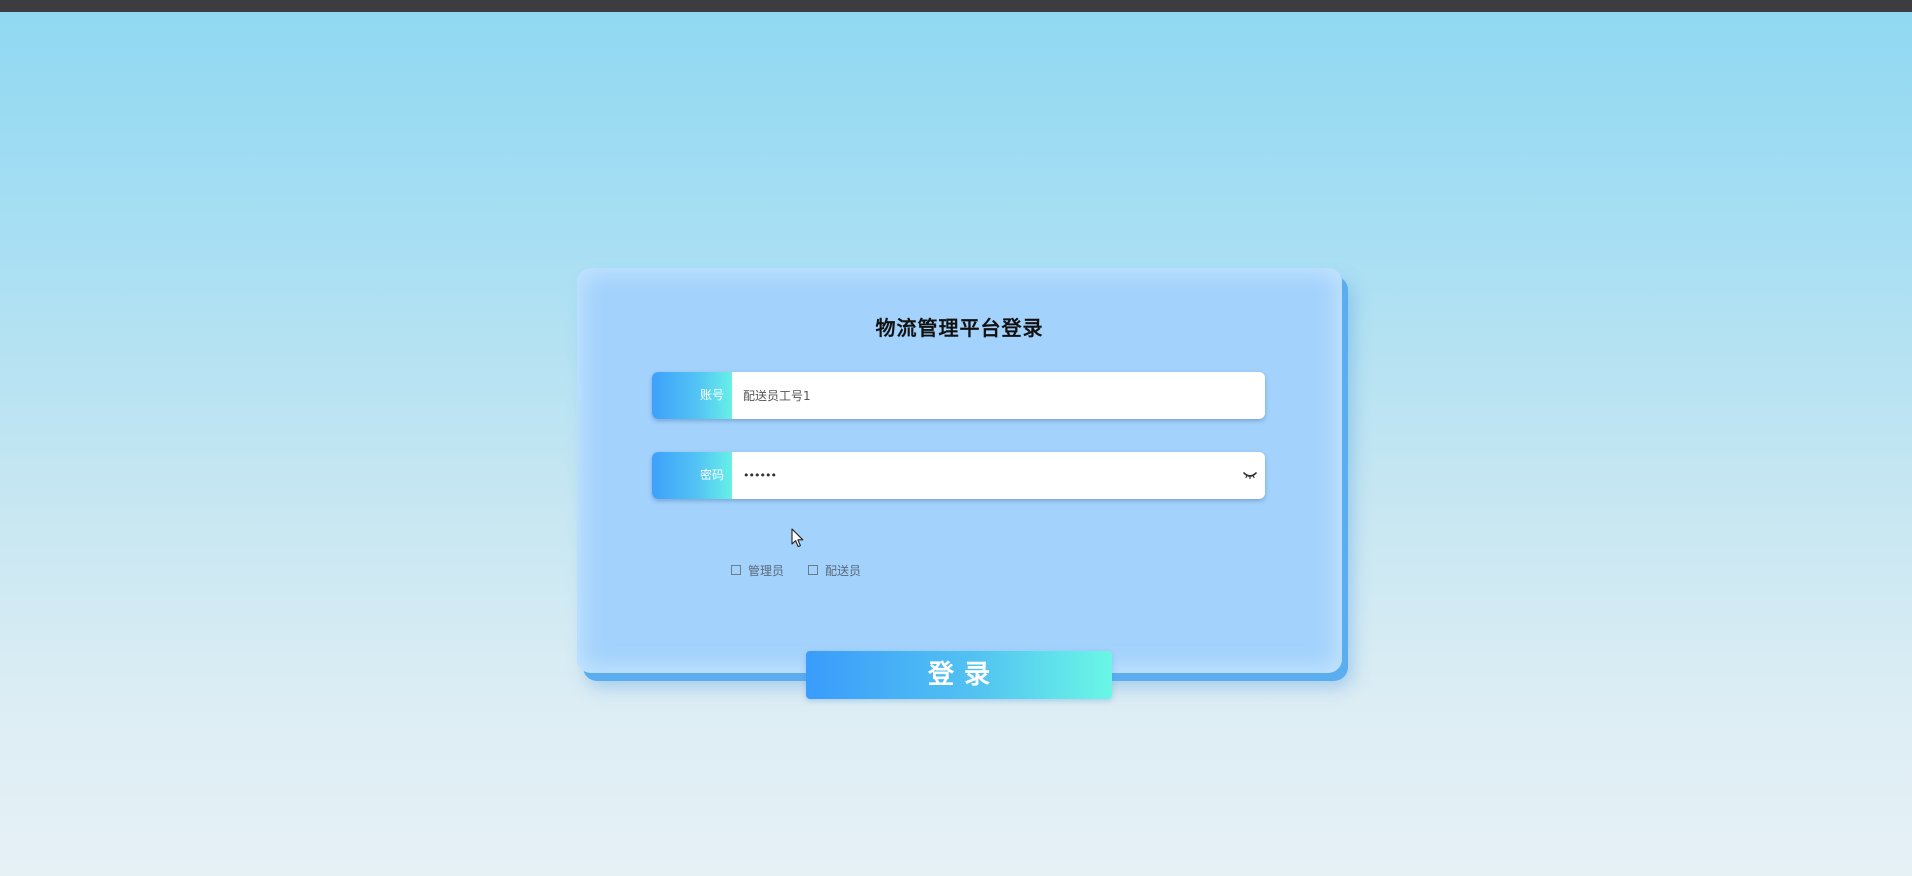  I want to click on account-field: 账号, so click(958, 395).